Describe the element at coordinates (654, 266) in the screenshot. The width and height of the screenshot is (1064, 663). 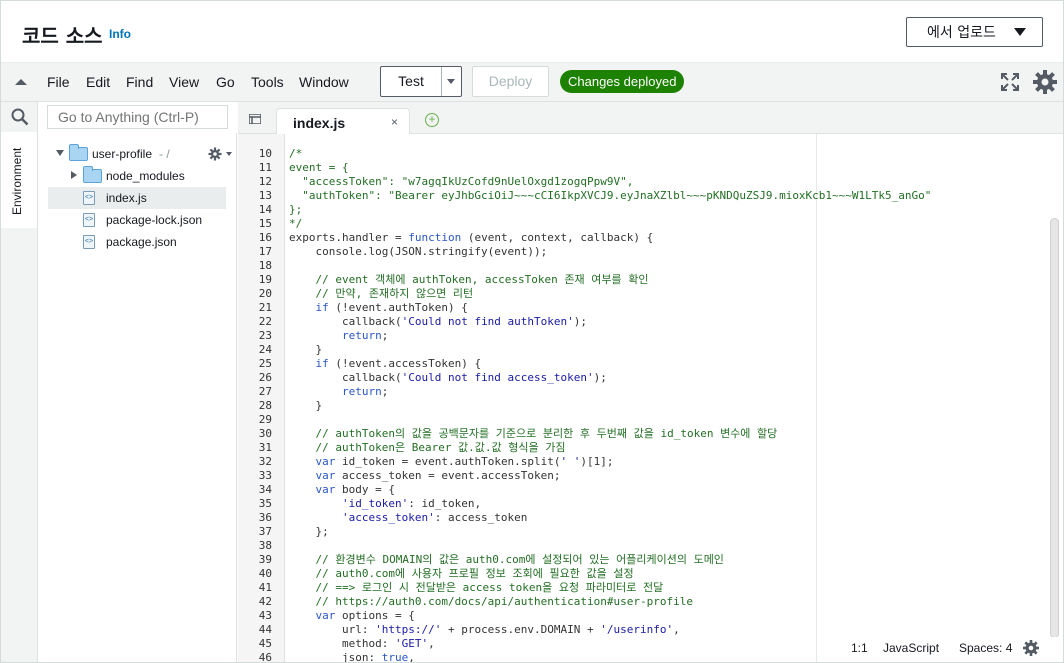
I see `code-line: 18` at that location.